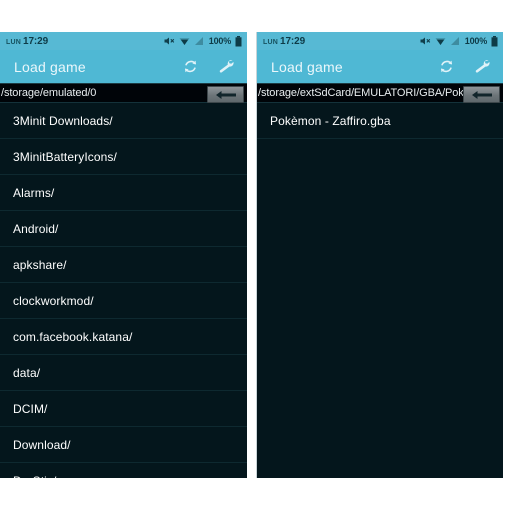 Image resolution: width=512 pixels, height=512 pixels. I want to click on file-name-label: 3Minit Downloads/, so click(63, 120).